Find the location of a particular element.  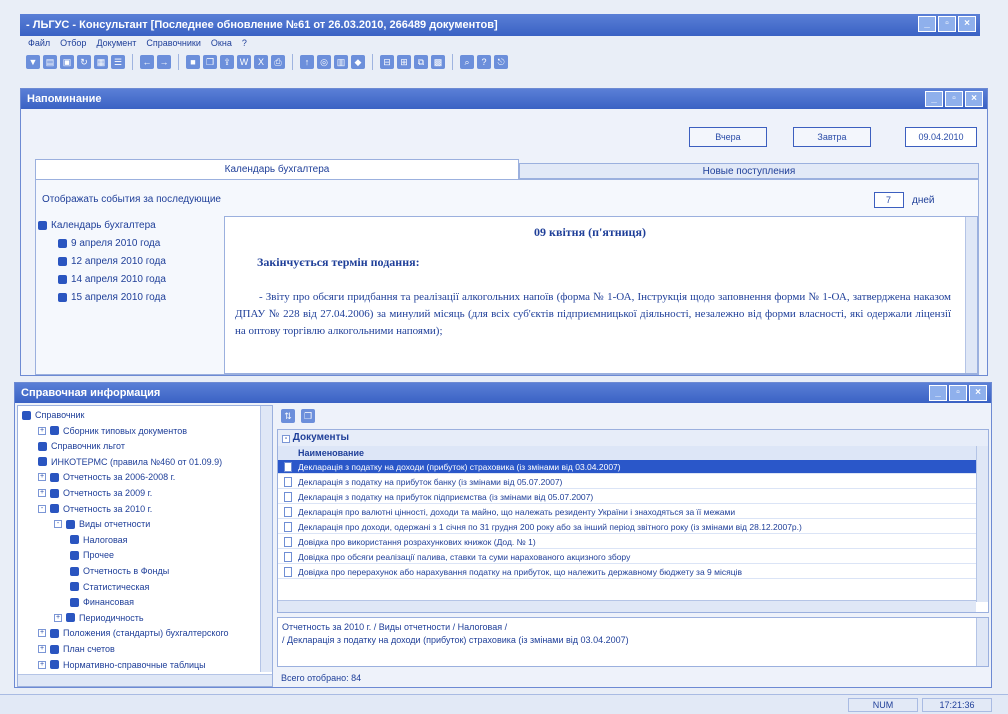

yesterday-button: Вчера is located at coordinates (728, 137).